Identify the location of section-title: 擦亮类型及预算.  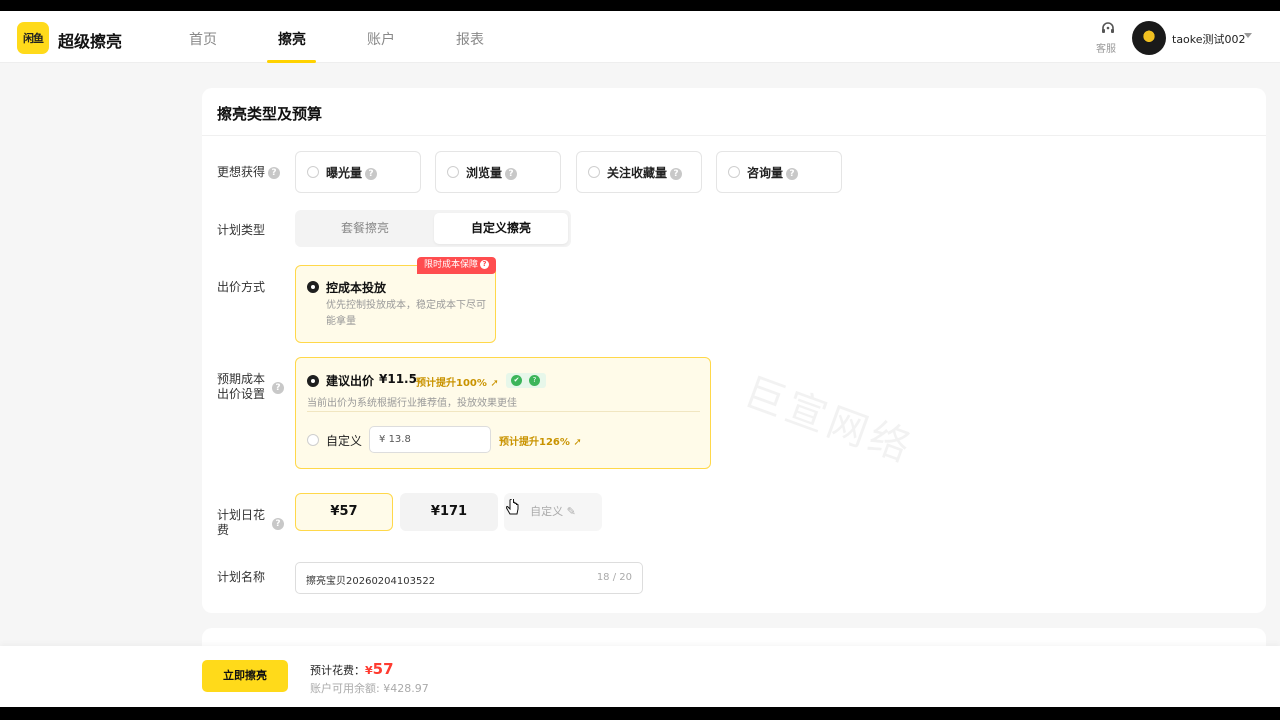
(270, 114).